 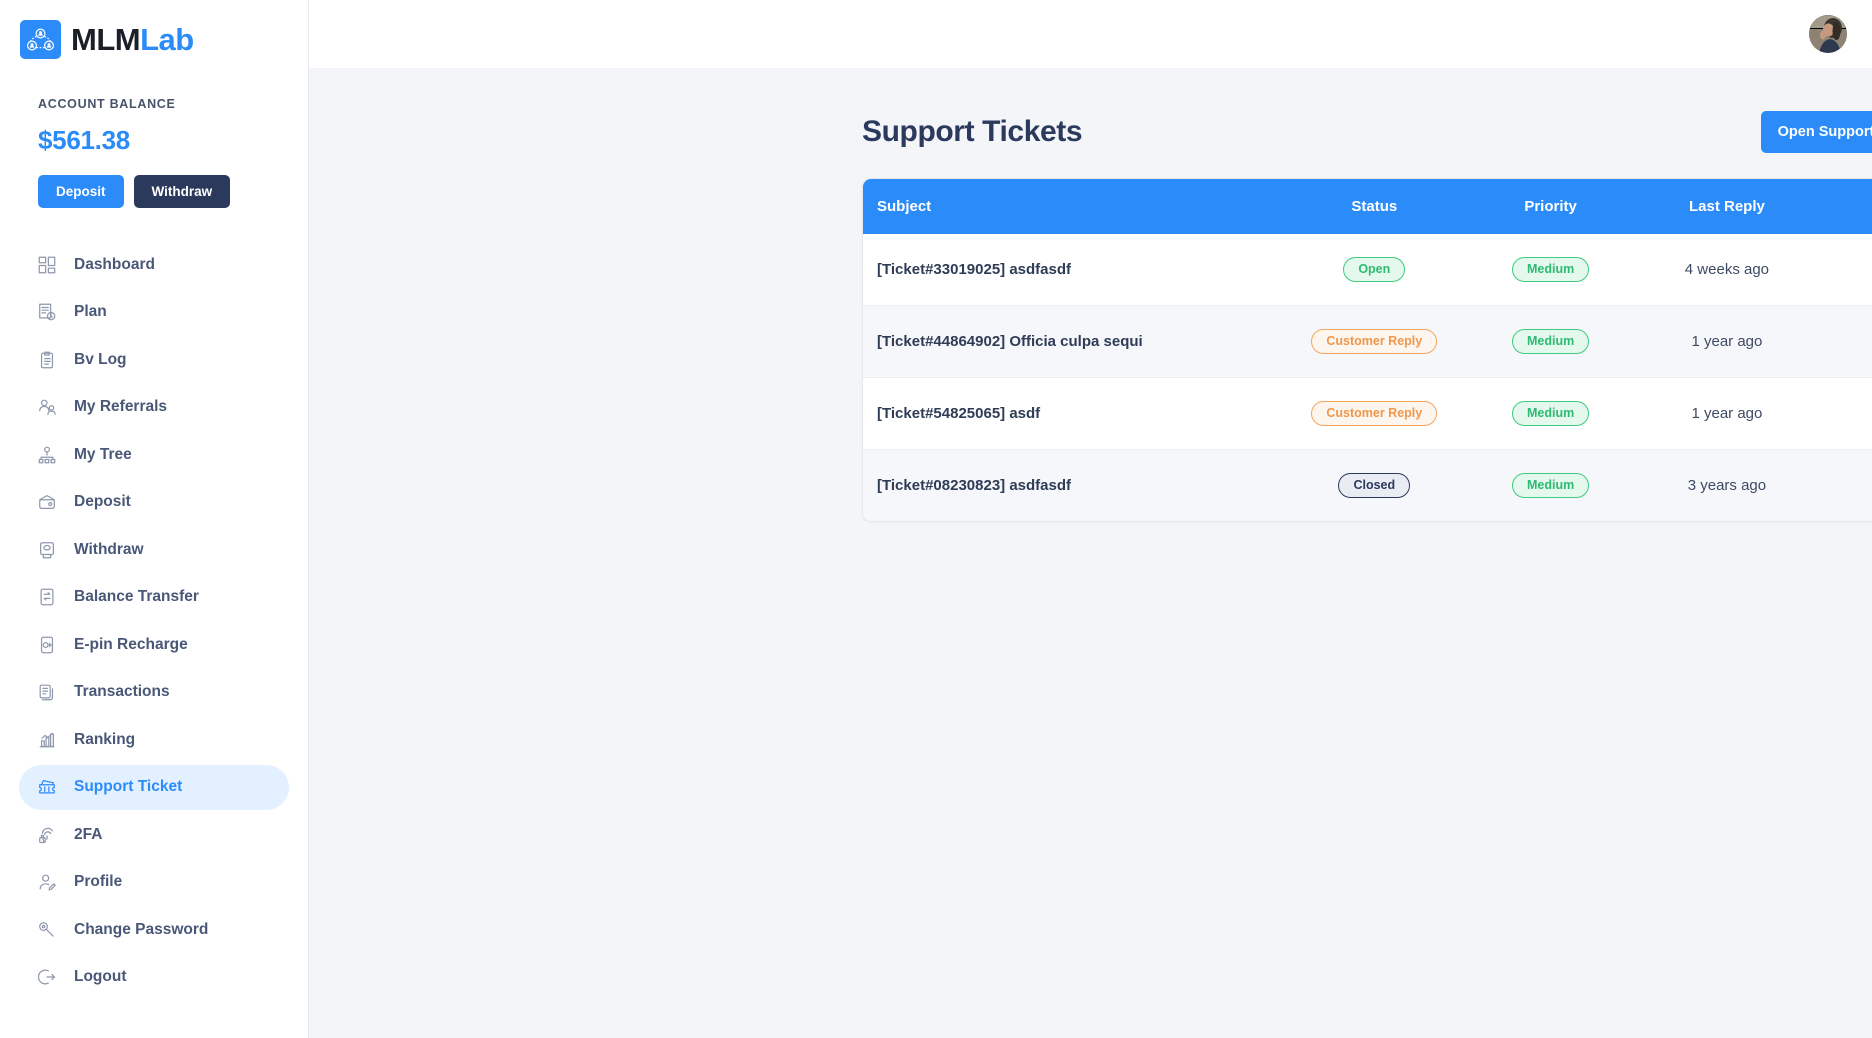 What do you see at coordinates (46, 882) in the screenshot?
I see `user-edit-icon` at bounding box center [46, 882].